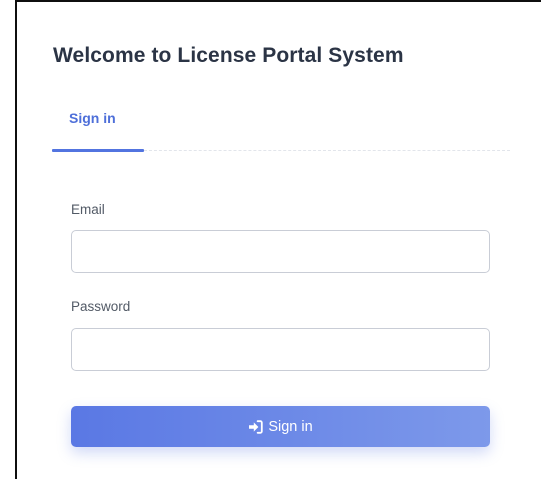 The image size is (541, 479). Describe the element at coordinates (290, 426) in the screenshot. I see `sign-in-button-label: Sign in` at that location.